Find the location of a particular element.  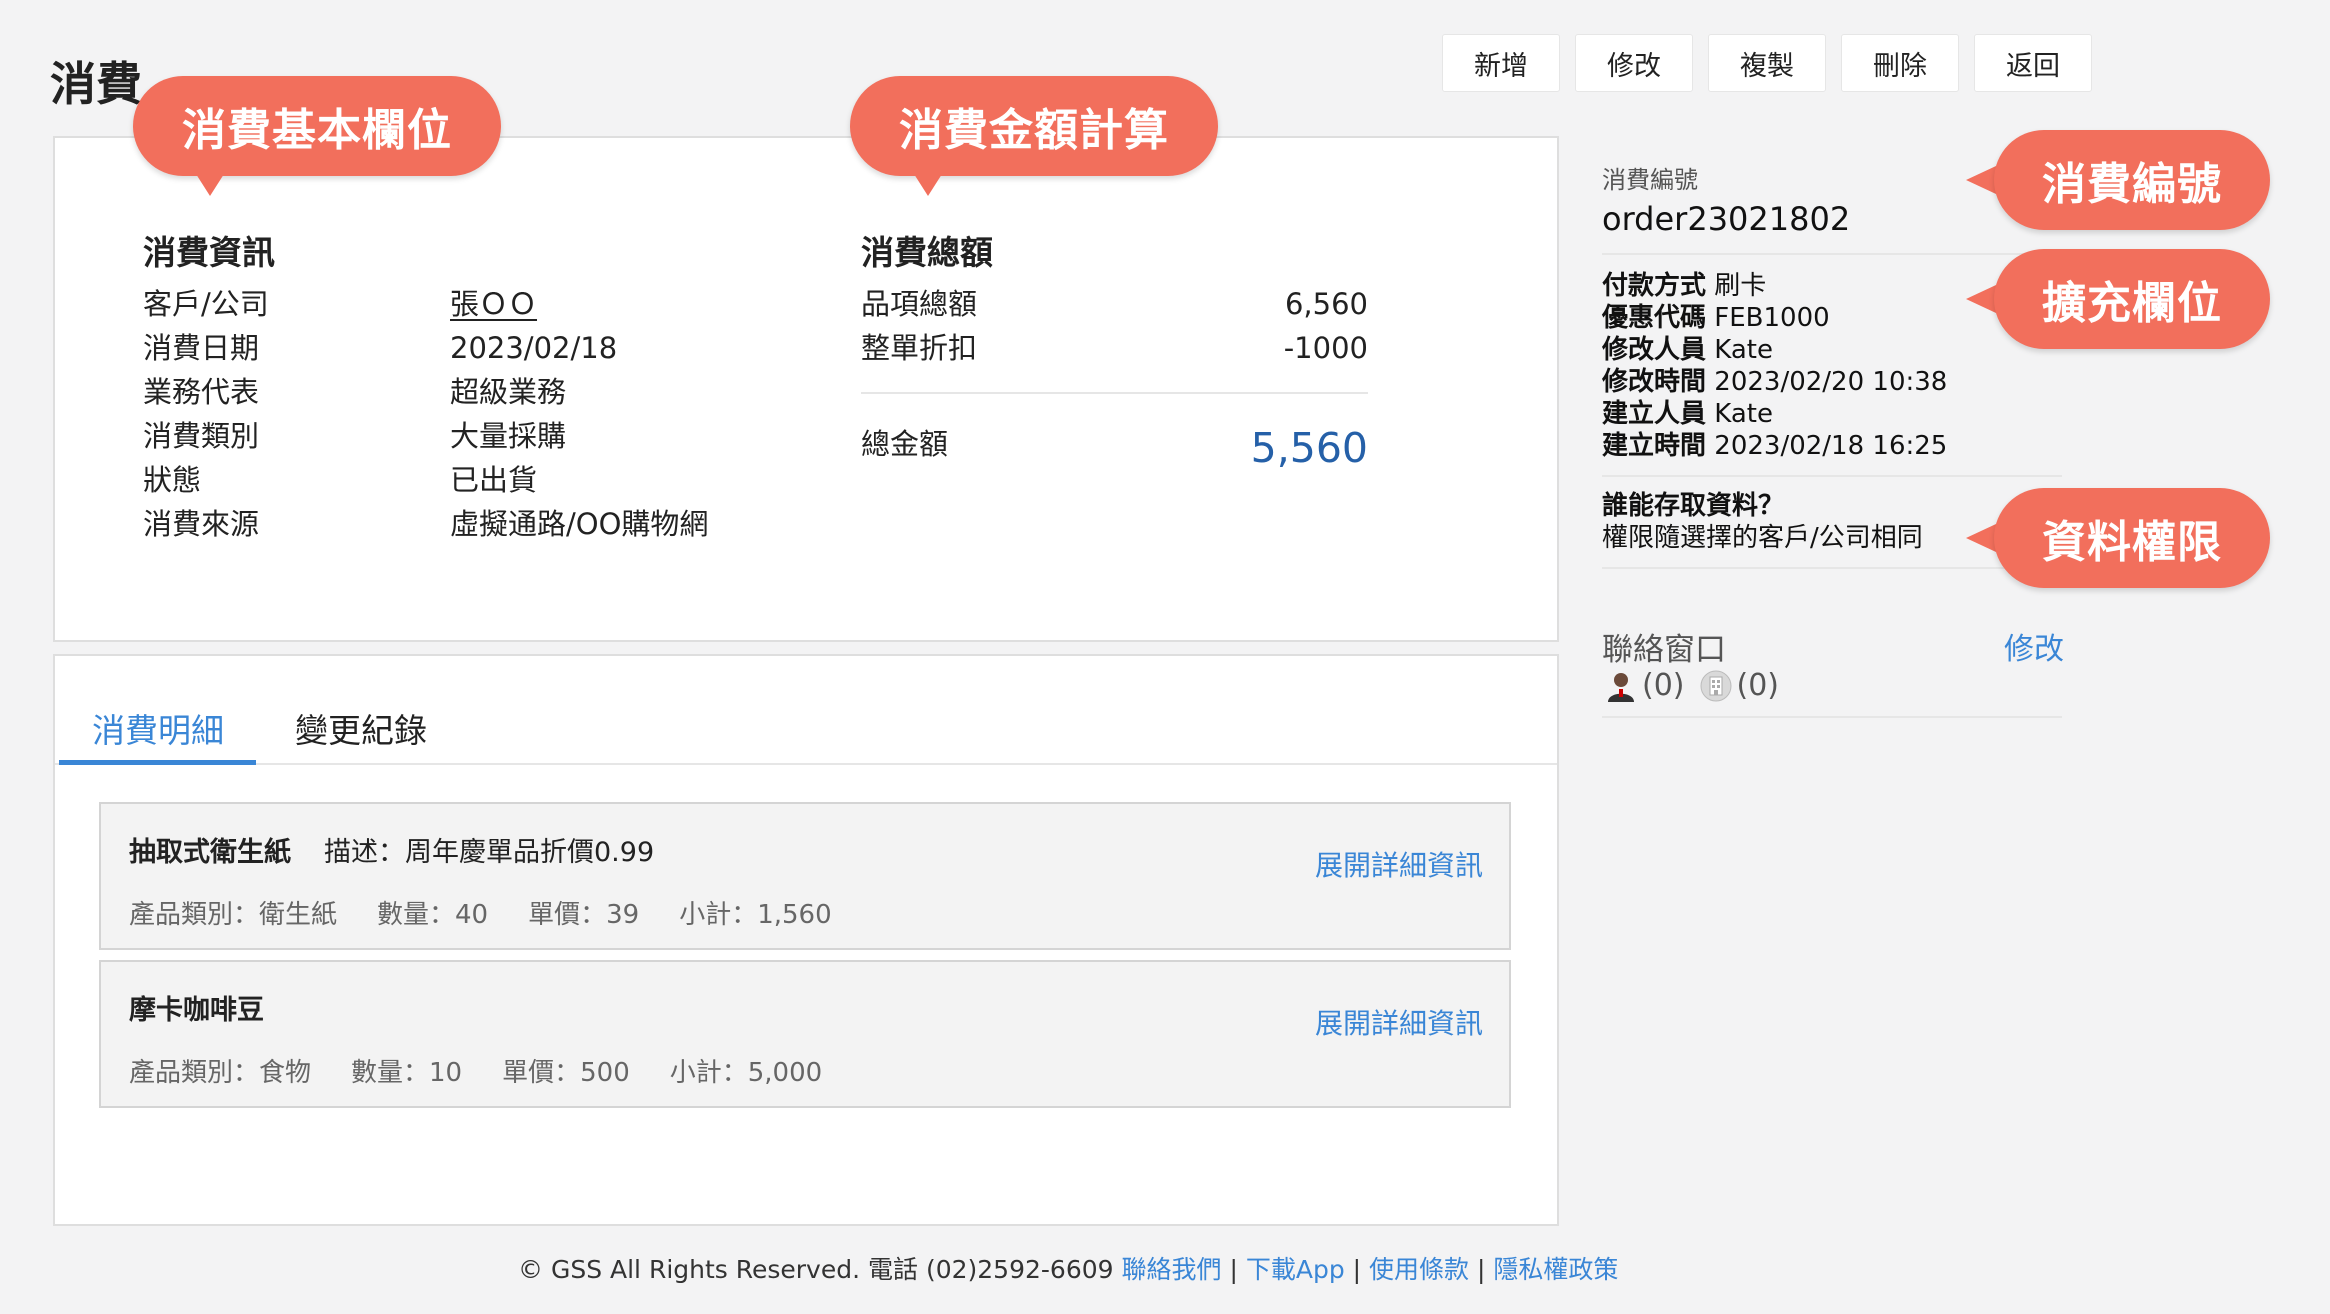

sales-rep-value: 超級業務 is located at coordinates (508, 392).